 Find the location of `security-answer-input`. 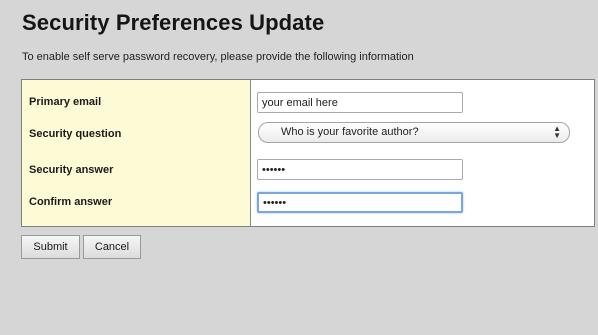

security-answer-input is located at coordinates (360, 169).